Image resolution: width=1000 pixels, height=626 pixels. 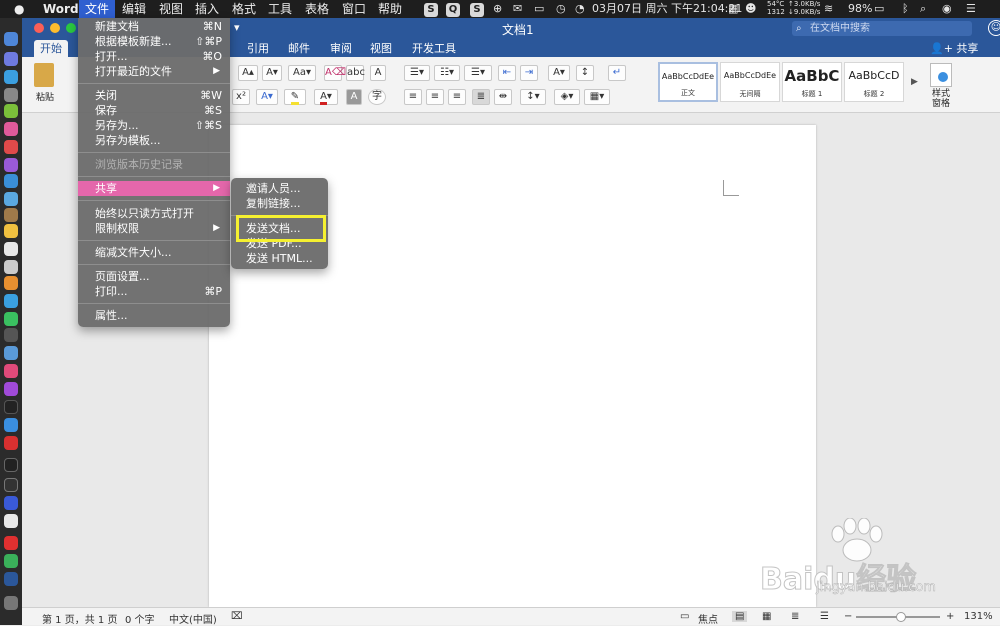 I want to click on align-center-icon: ≡, so click(x=435, y=97).